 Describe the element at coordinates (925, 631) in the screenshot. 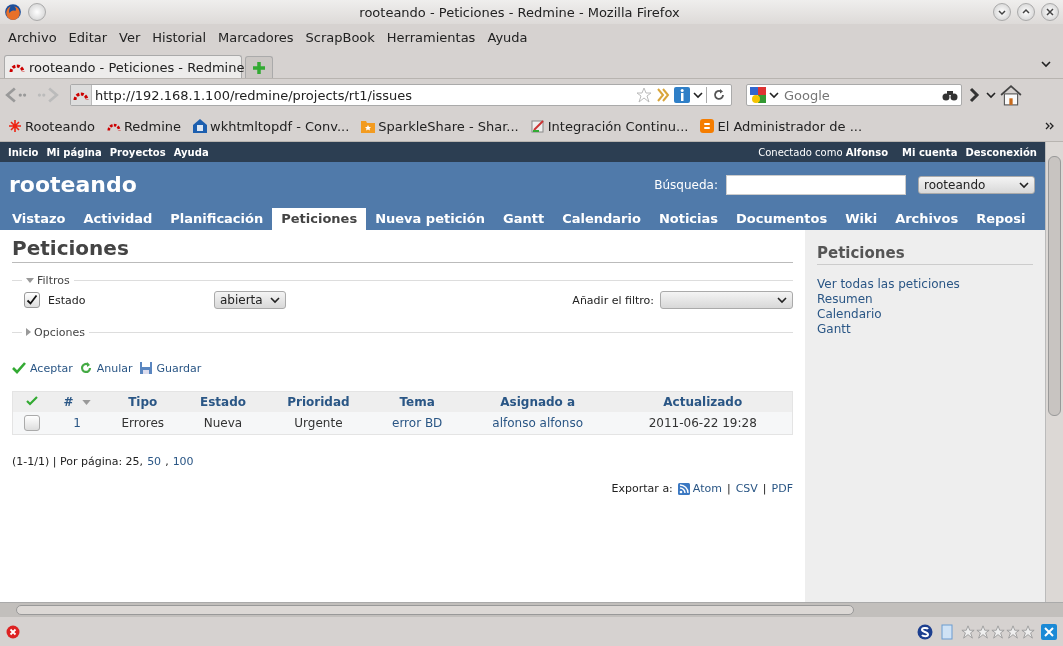

I see `s-logo-icon` at that location.